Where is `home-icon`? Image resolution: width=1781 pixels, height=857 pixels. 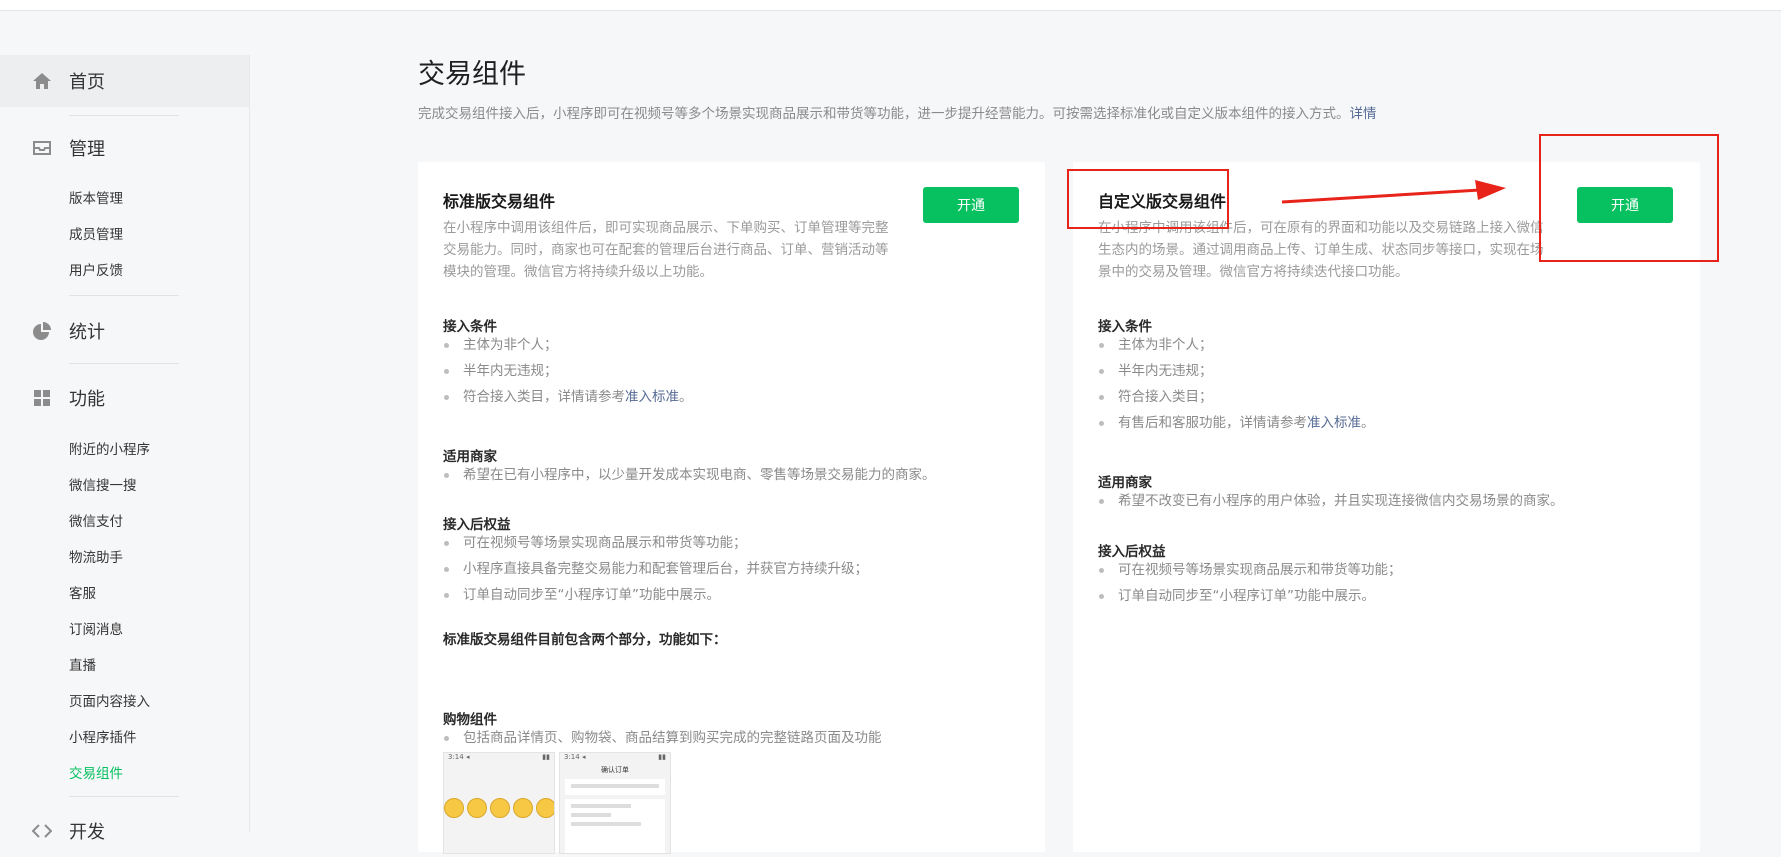
home-icon is located at coordinates (42, 81).